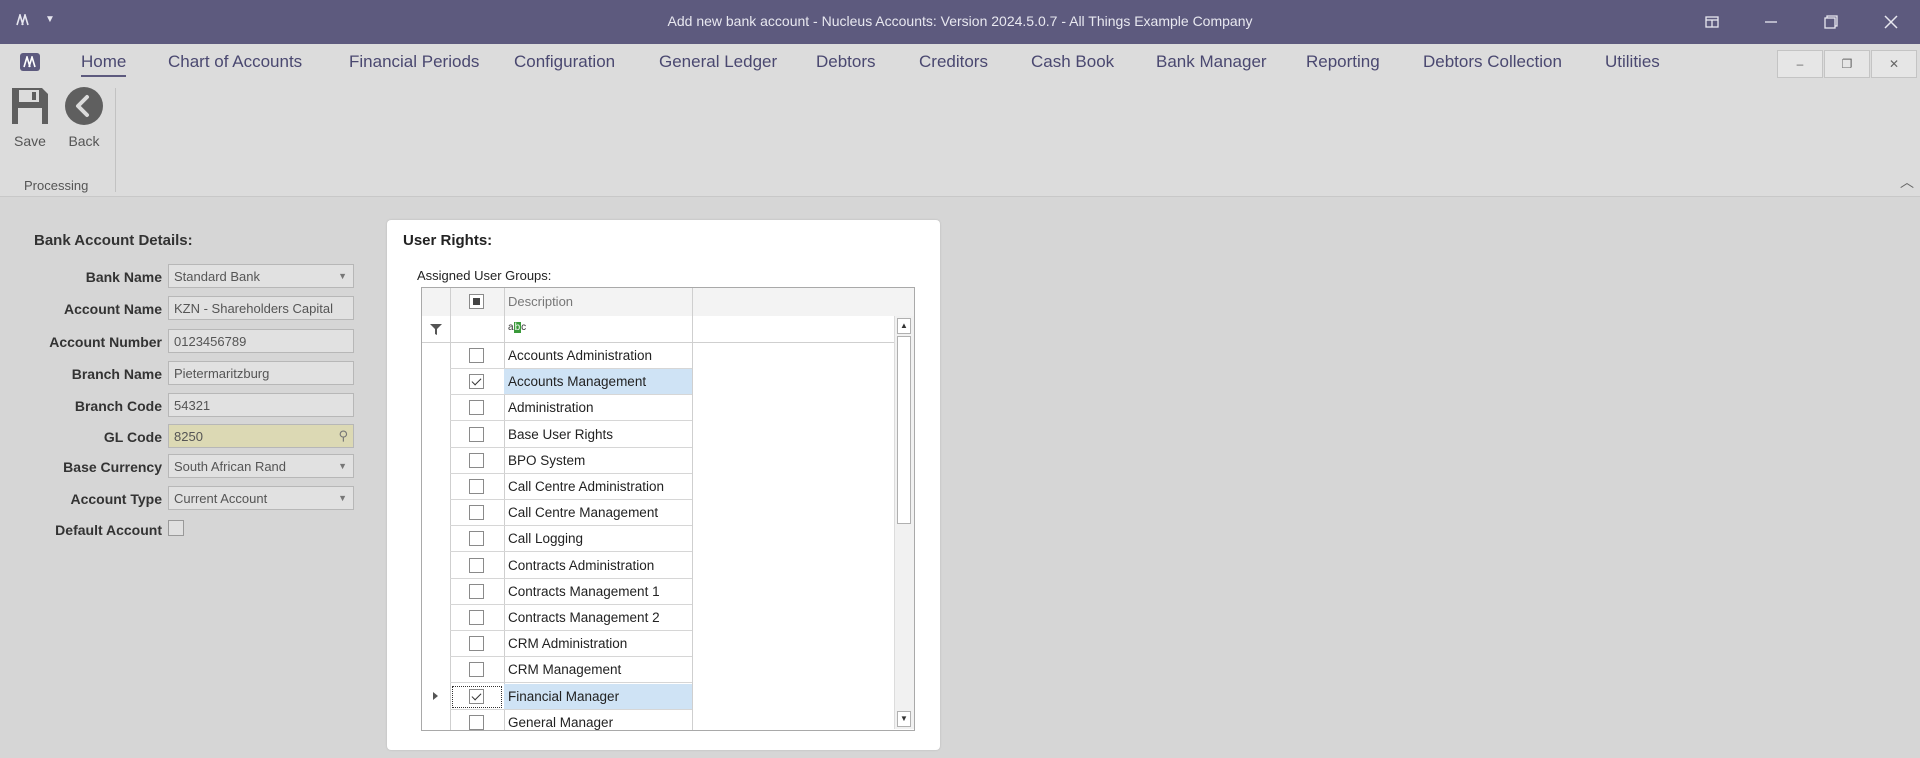 The width and height of the screenshot is (1920, 758). What do you see at coordinates (904, 326) in the screenshot?
I see `scroll-up-icon: ▲` at bounding box center [904, 326].